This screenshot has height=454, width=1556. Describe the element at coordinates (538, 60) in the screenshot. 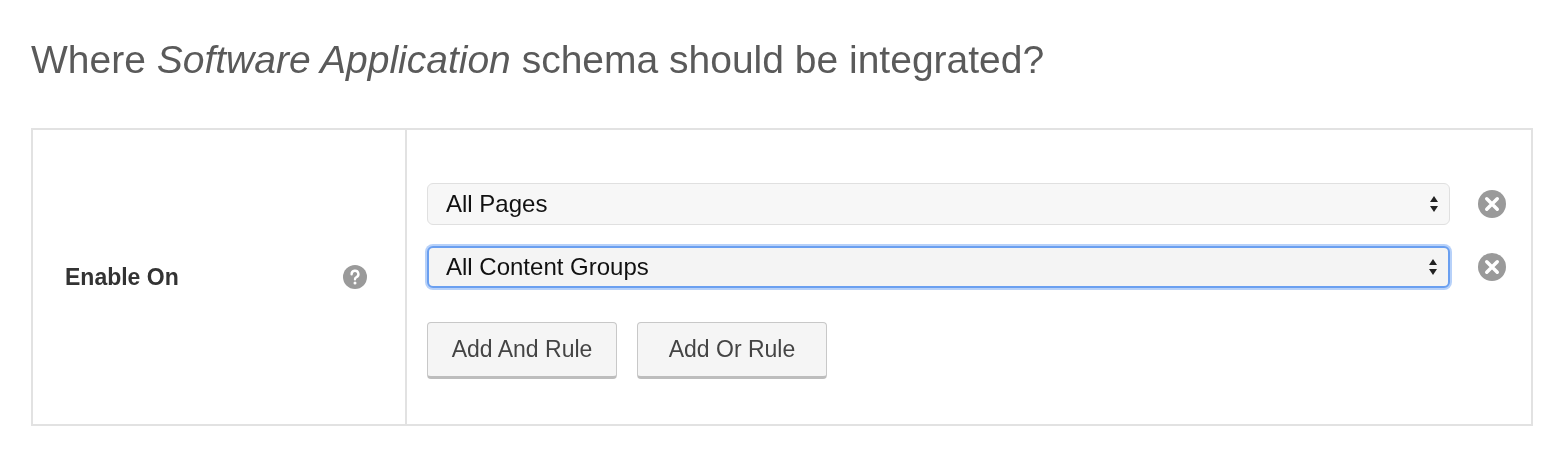

I see `section-heading: Where Software Application schema should be integrated?` at that location.